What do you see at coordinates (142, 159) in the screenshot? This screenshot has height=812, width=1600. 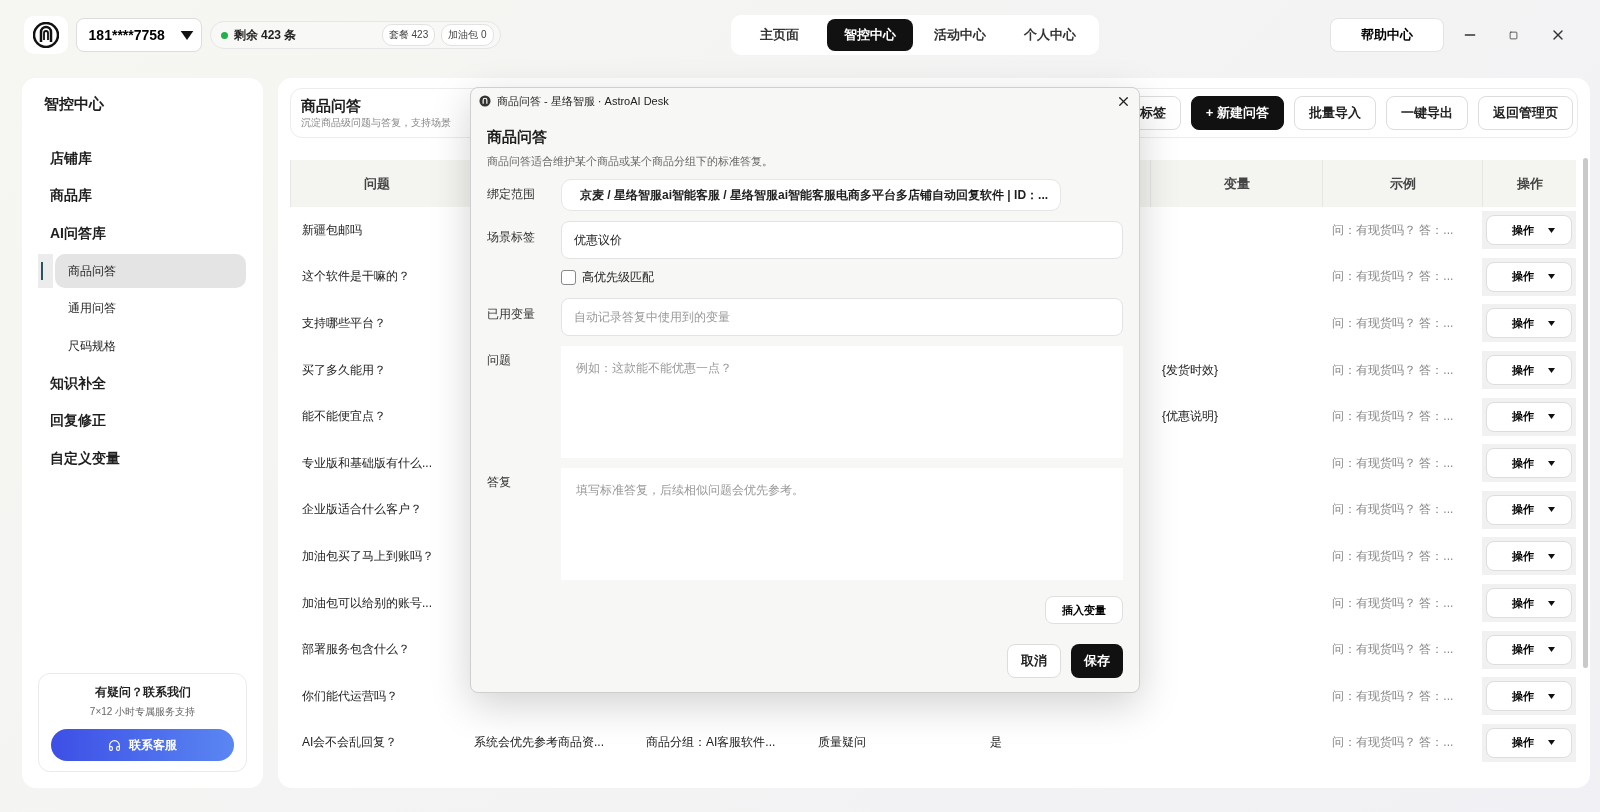 I see `sidebar-item: 店铺库` at bounding box center [142, 159].